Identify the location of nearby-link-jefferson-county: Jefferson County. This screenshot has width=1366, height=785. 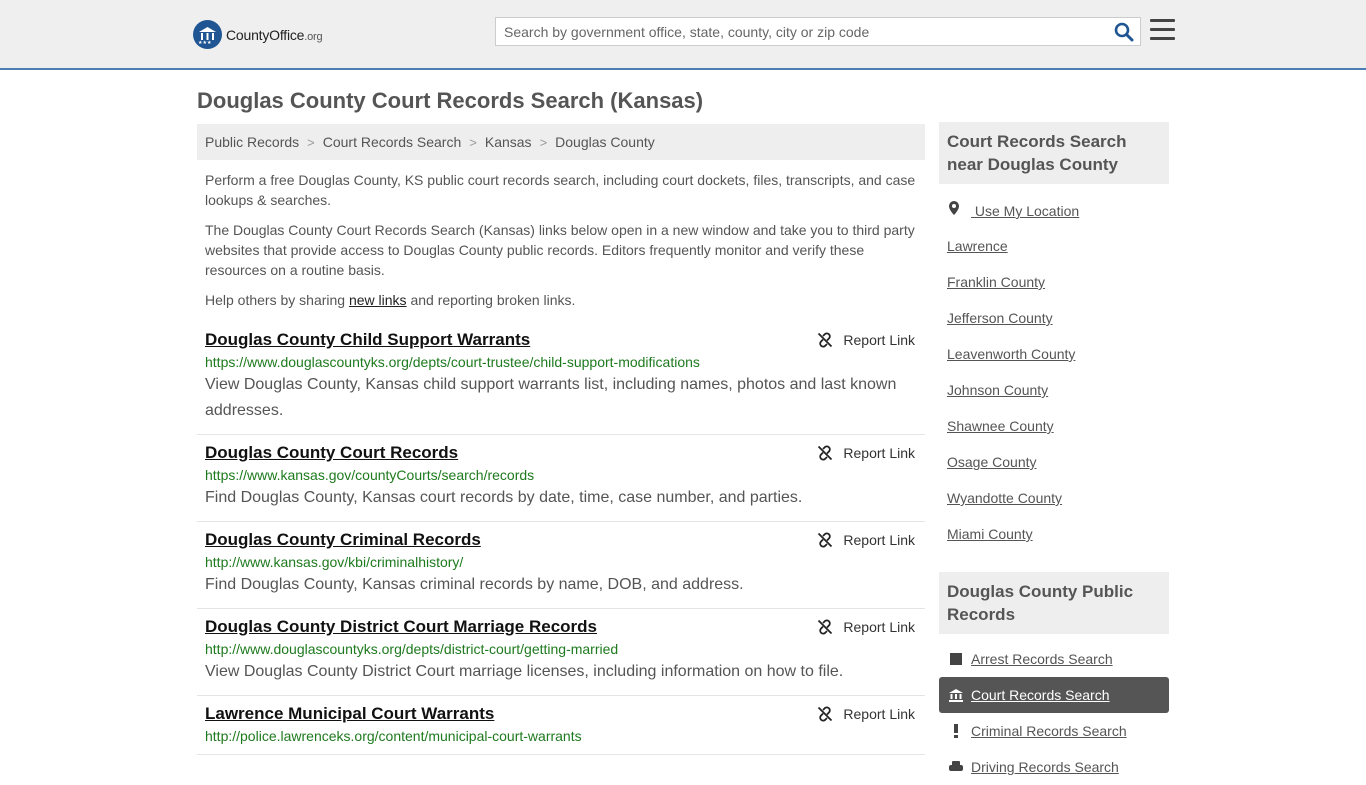
(1013, 326).